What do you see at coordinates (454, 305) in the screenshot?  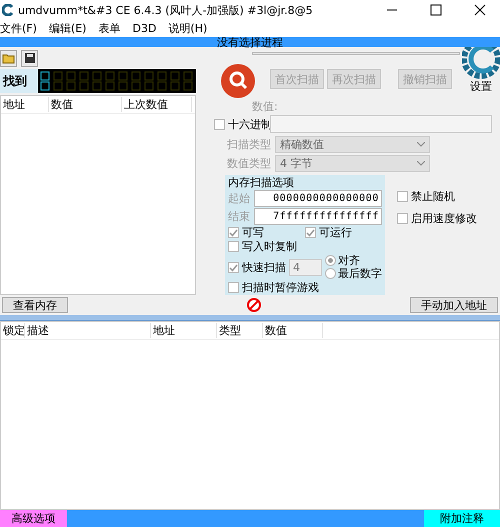 I see `add-address-button: 手动加入地址` at bounding box center [454, 305].